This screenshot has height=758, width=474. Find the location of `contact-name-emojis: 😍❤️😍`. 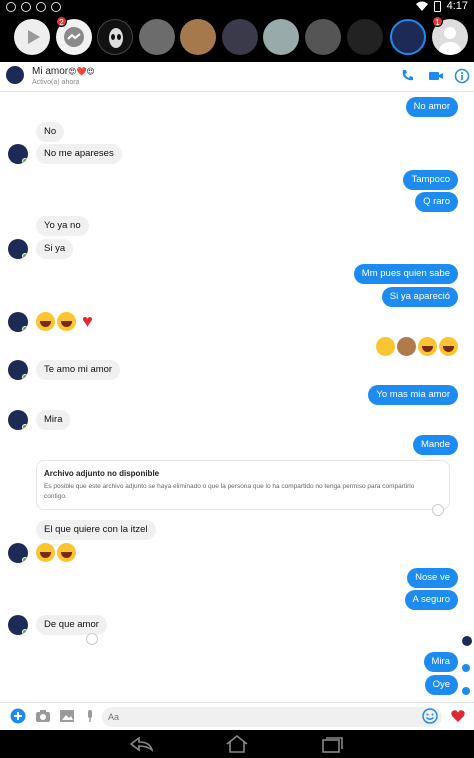

contact-name-emojis: 😍❤️😍 is located at coordinates (81, 71).